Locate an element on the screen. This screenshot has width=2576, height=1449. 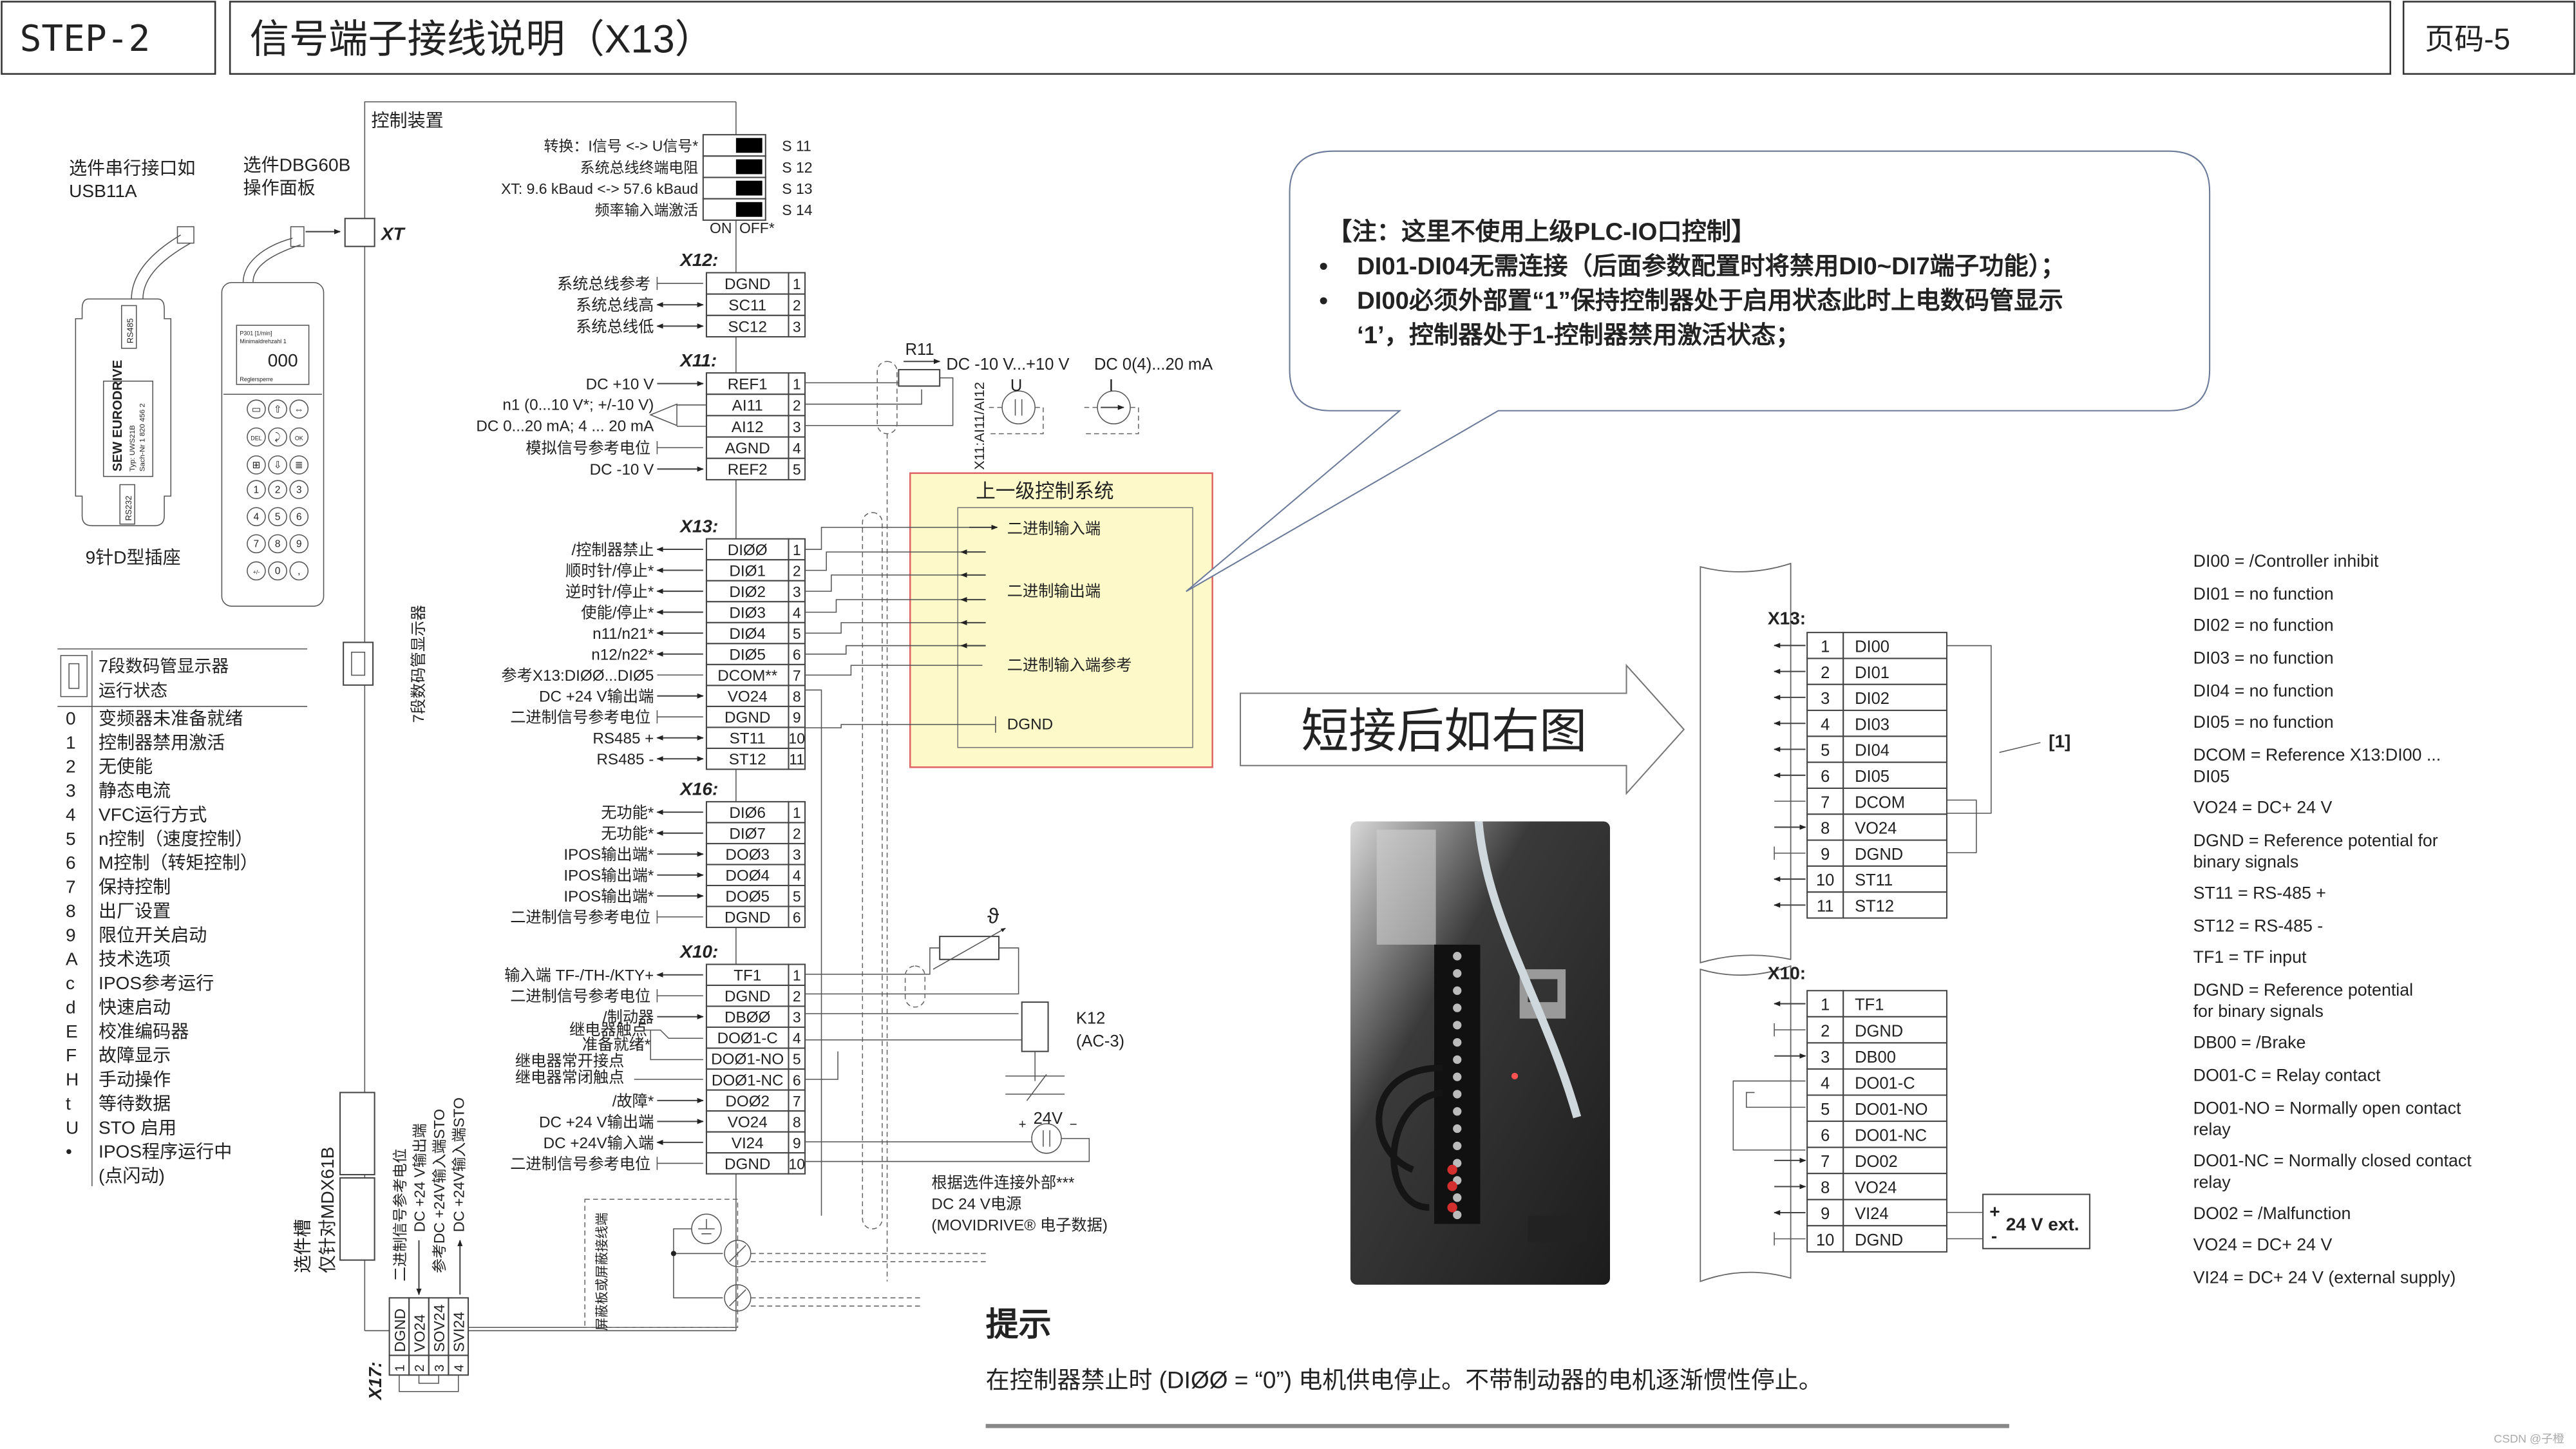
state-description: 保持控制 is located at coordinates (135, 887).